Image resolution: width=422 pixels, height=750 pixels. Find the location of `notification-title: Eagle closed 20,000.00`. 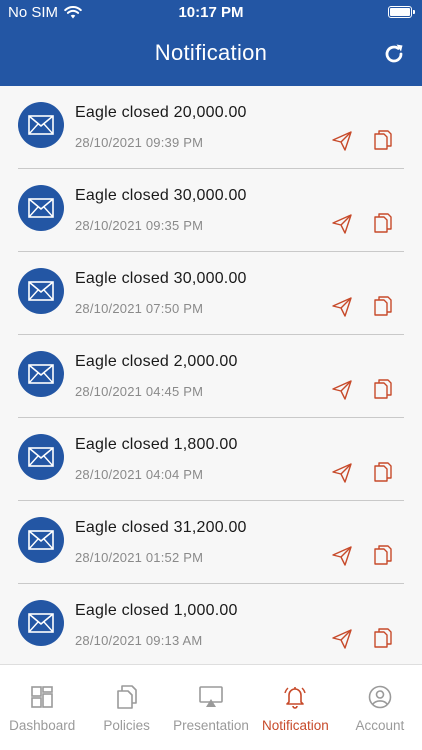

notification-title: Eagle closed 20,000.00 is located at coordinates (161, 112).